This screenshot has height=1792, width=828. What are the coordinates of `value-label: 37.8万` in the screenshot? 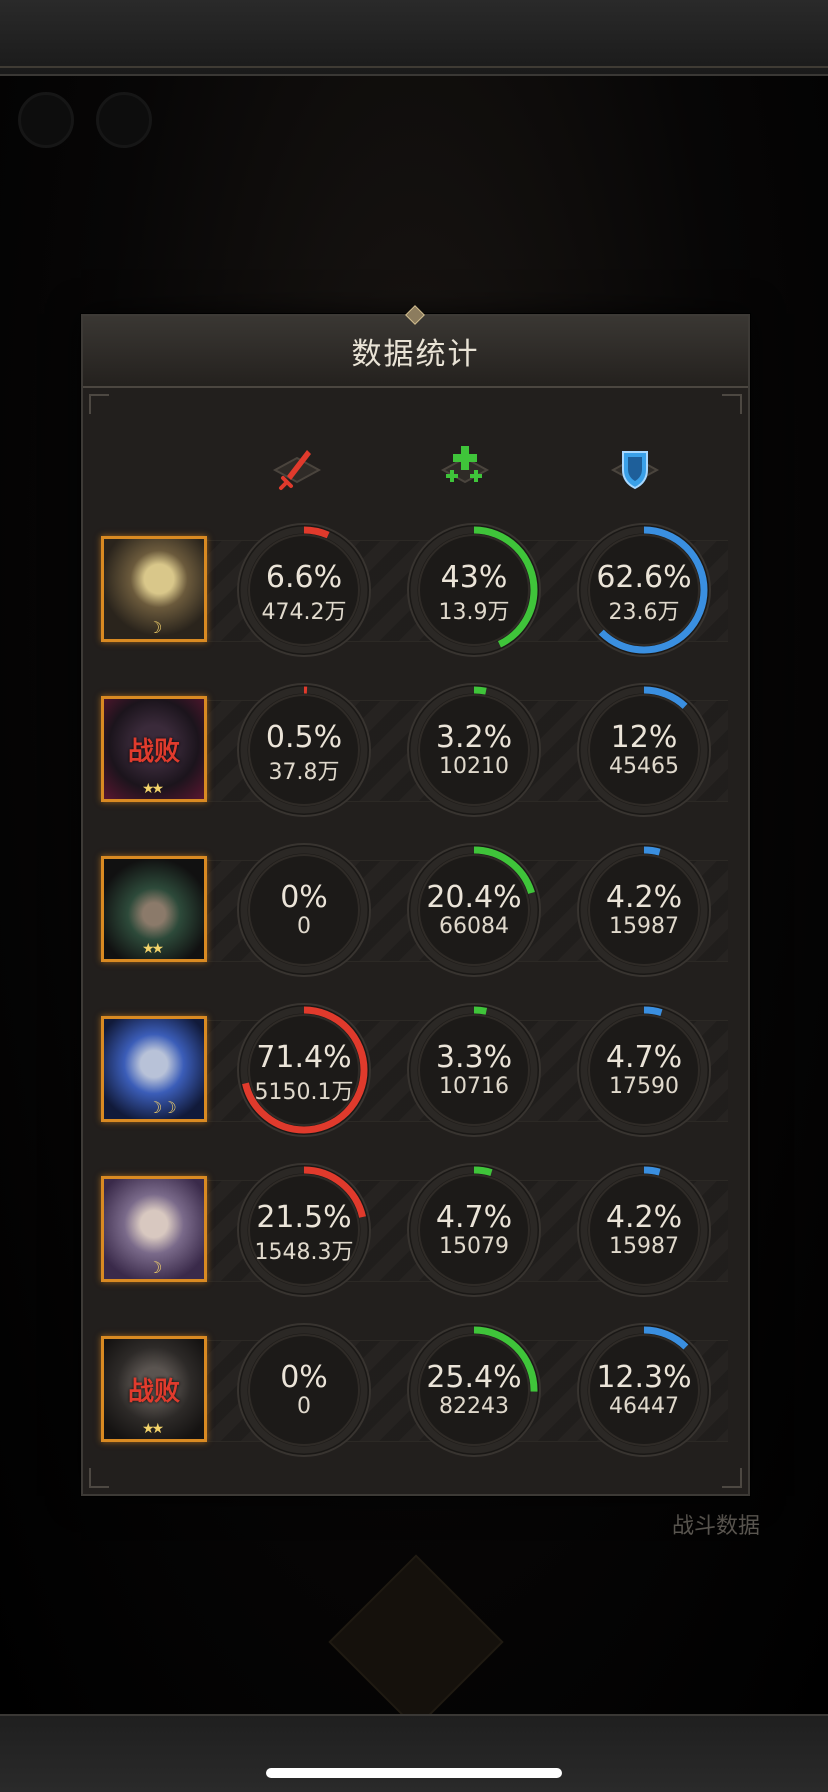 It's located at (304, 772).